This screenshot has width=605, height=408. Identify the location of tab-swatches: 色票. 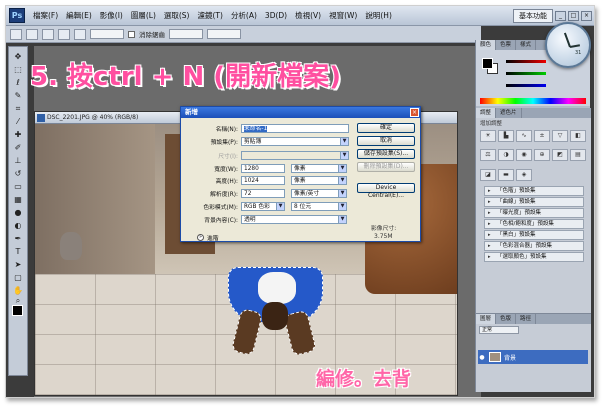
(506, 45).